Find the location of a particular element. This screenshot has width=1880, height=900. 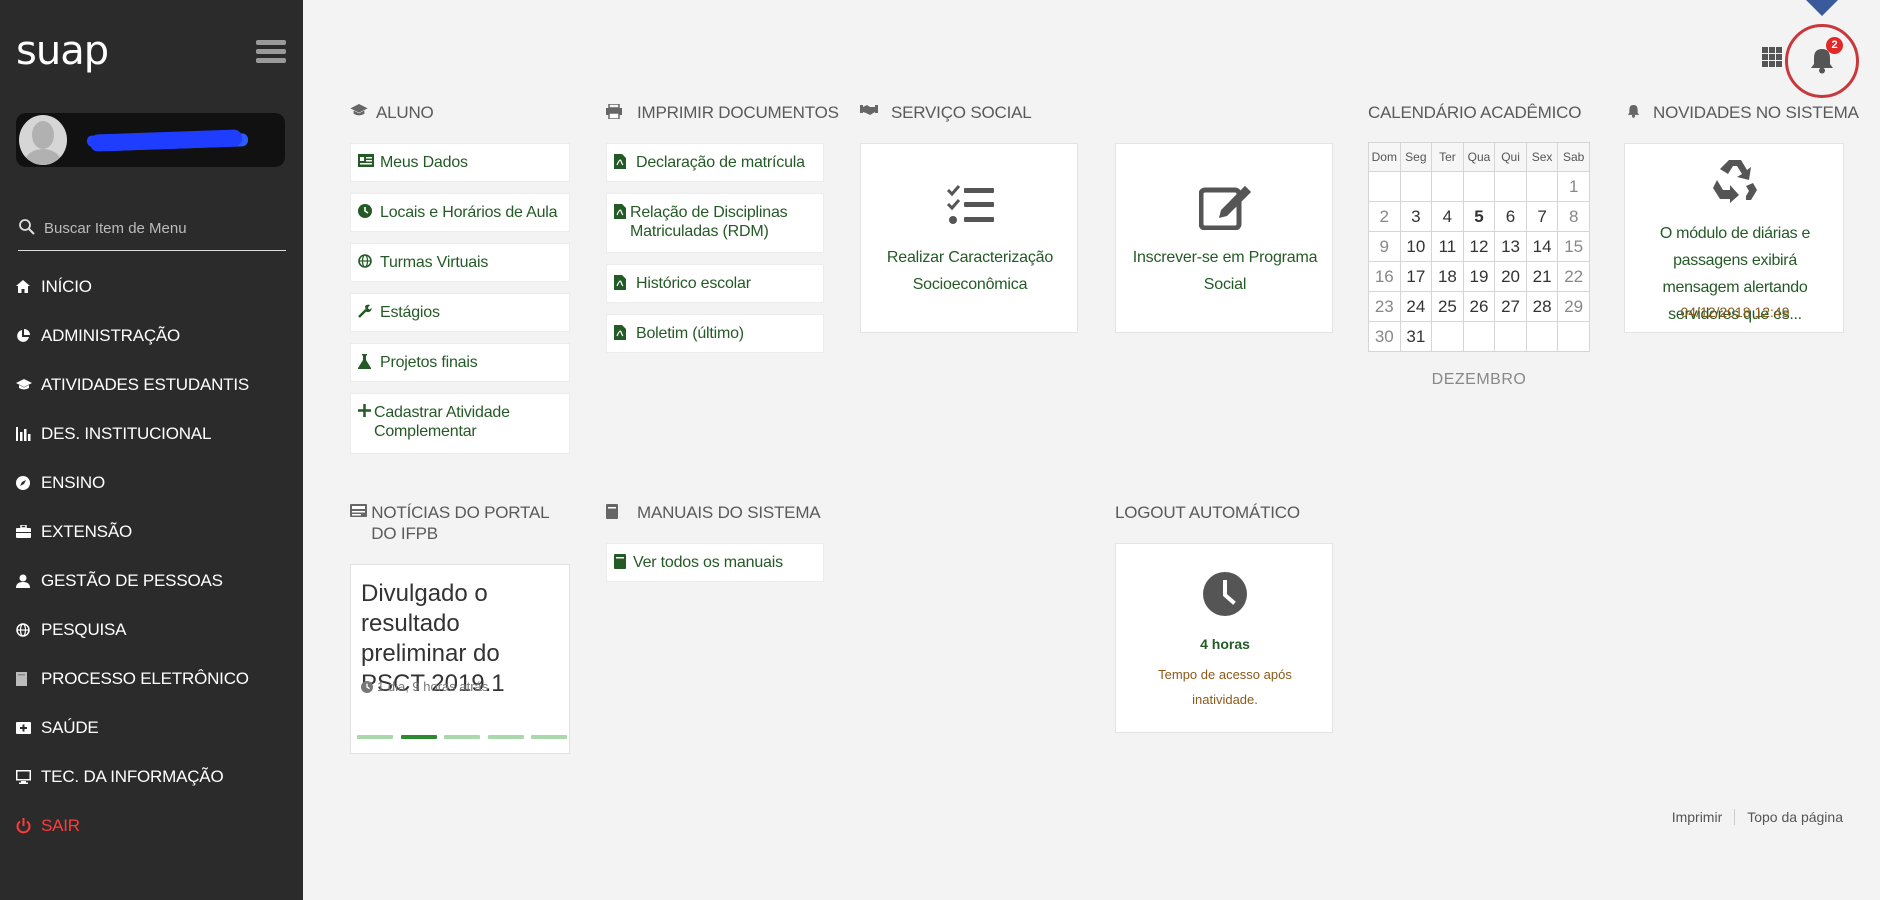

link-boletim: Boletim (último) is located at coordinates (715, 333).